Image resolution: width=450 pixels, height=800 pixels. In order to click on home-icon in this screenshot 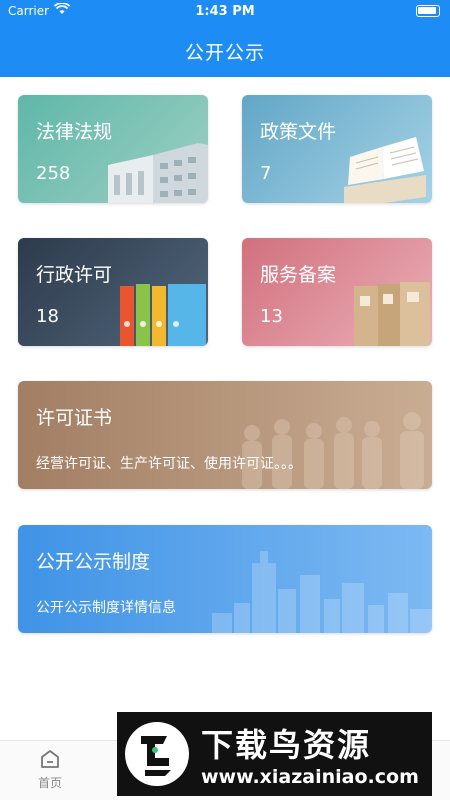, I will do `click(50, 759)`.